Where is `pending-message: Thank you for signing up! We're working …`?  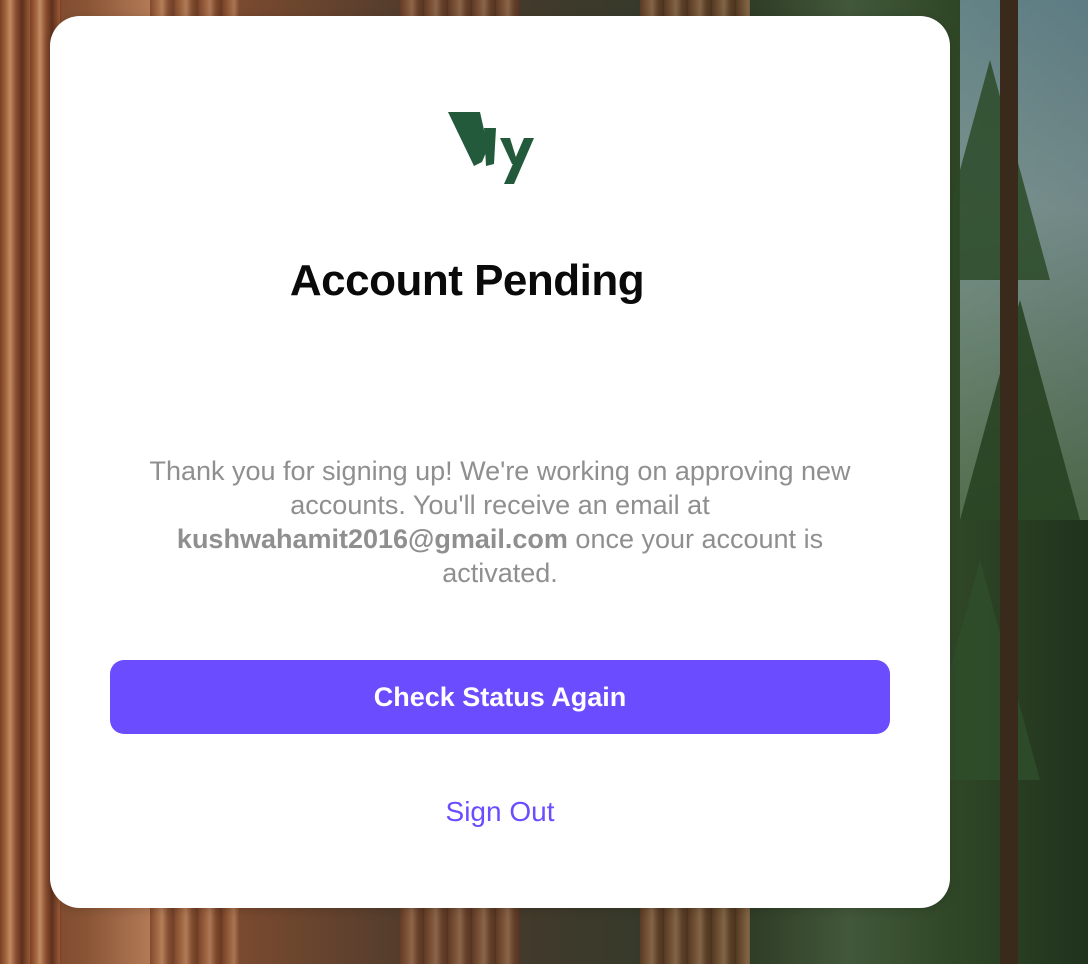
pending-message: Thank you for signing up! We're working … is located at coordinates (500, 522).